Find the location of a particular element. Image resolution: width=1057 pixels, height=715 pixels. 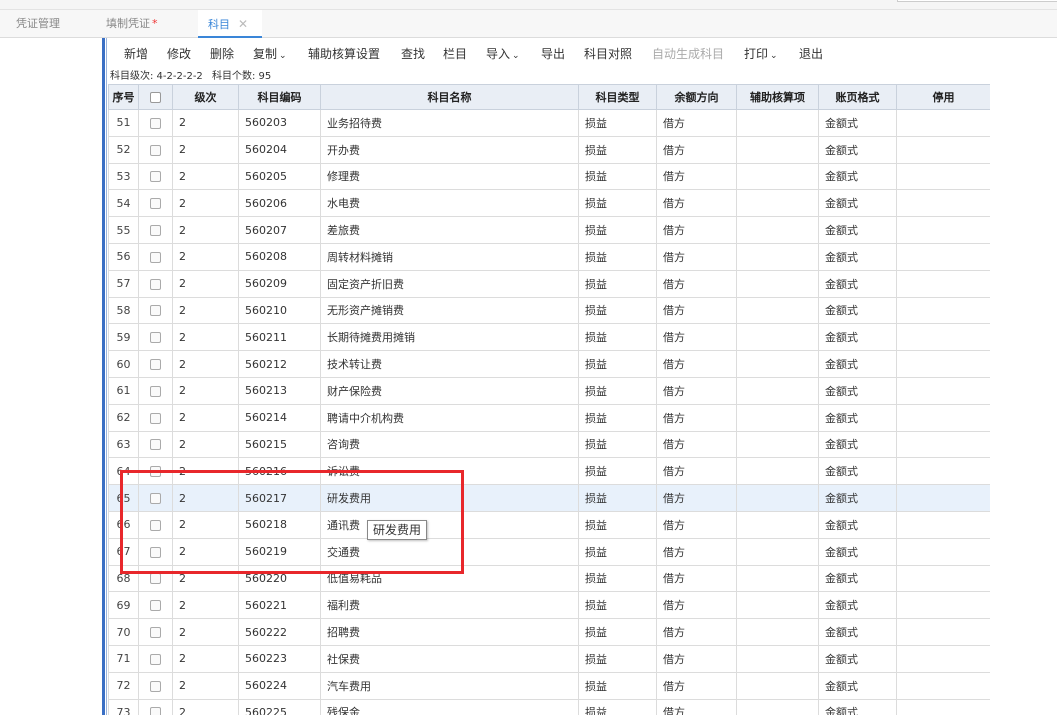

cell-code: 560212 is located at coordinates (279, 364).